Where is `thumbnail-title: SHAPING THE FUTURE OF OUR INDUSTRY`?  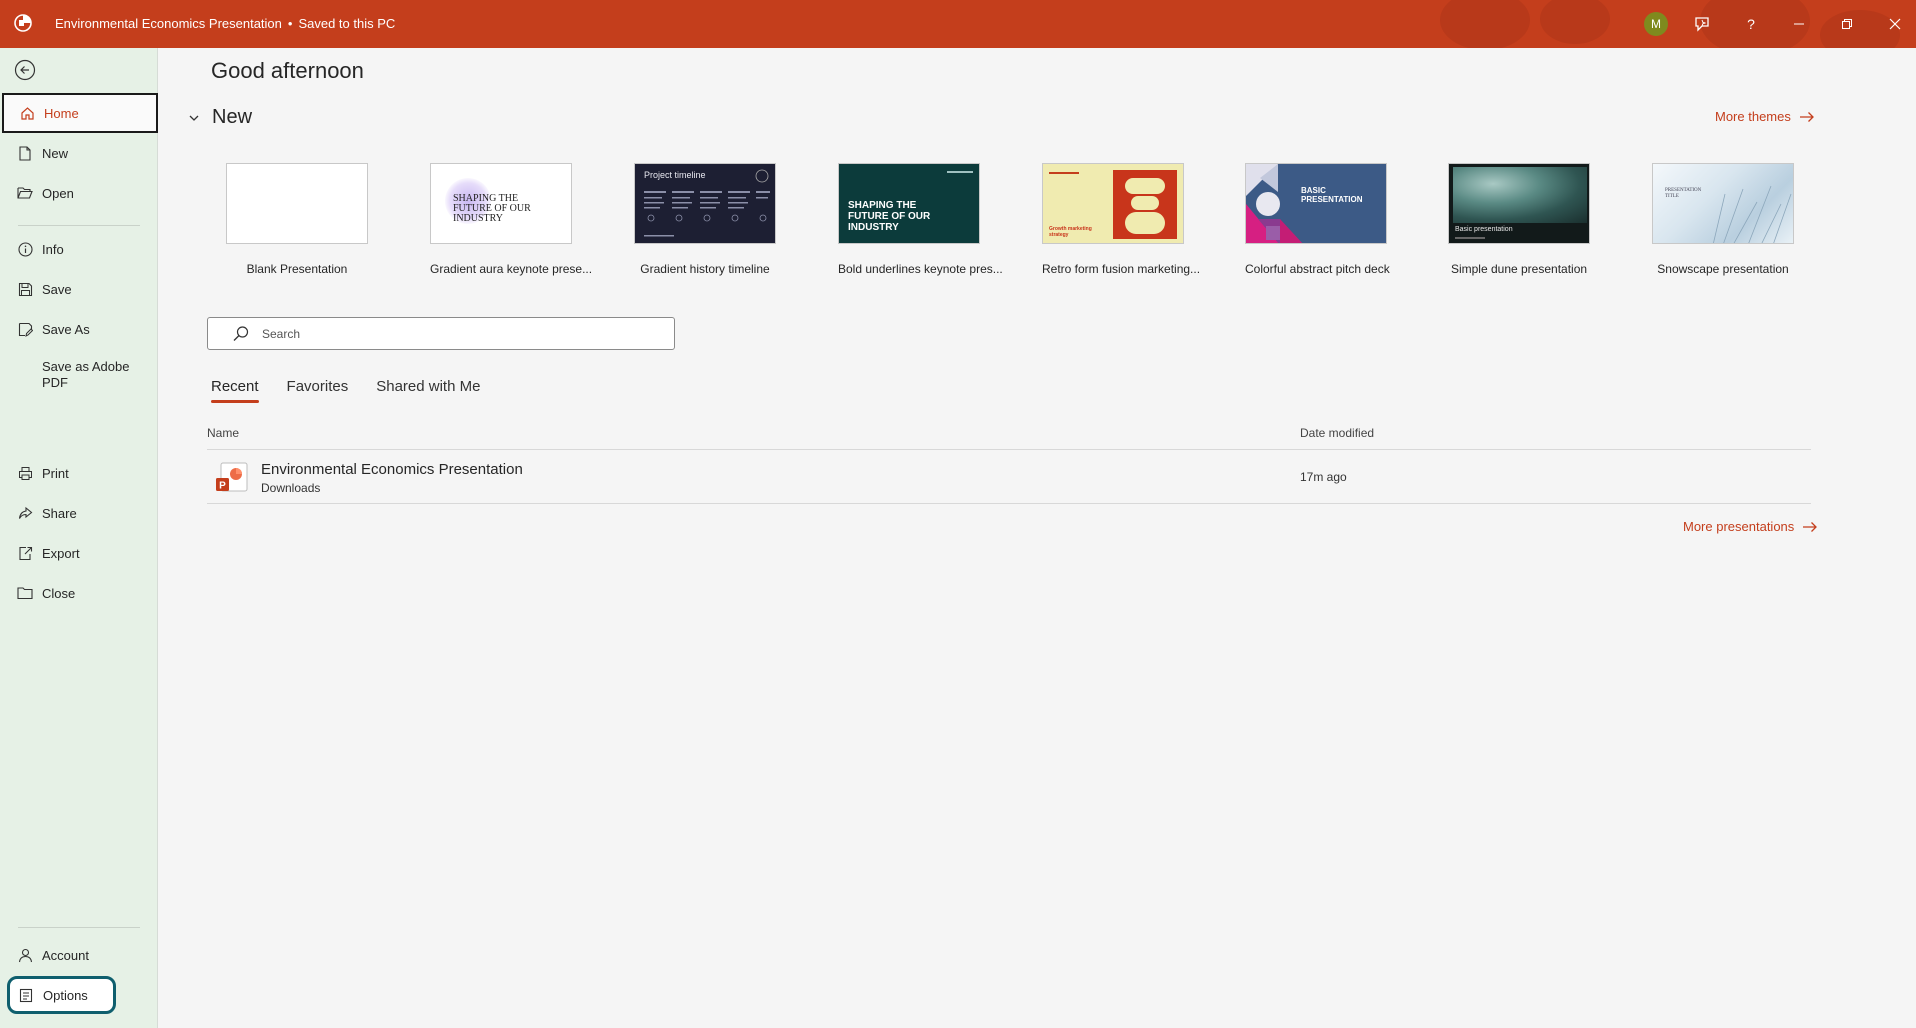 thumbnail-title: SHAPING THE FUTURE OF OUR INDUSTRY is located at coordinates (889, 216).